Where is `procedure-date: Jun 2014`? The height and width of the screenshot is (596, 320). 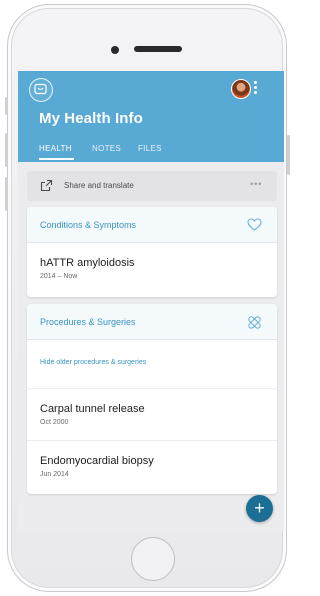
procedure-date: Jun 2014 is located at coordinates (54, 474).